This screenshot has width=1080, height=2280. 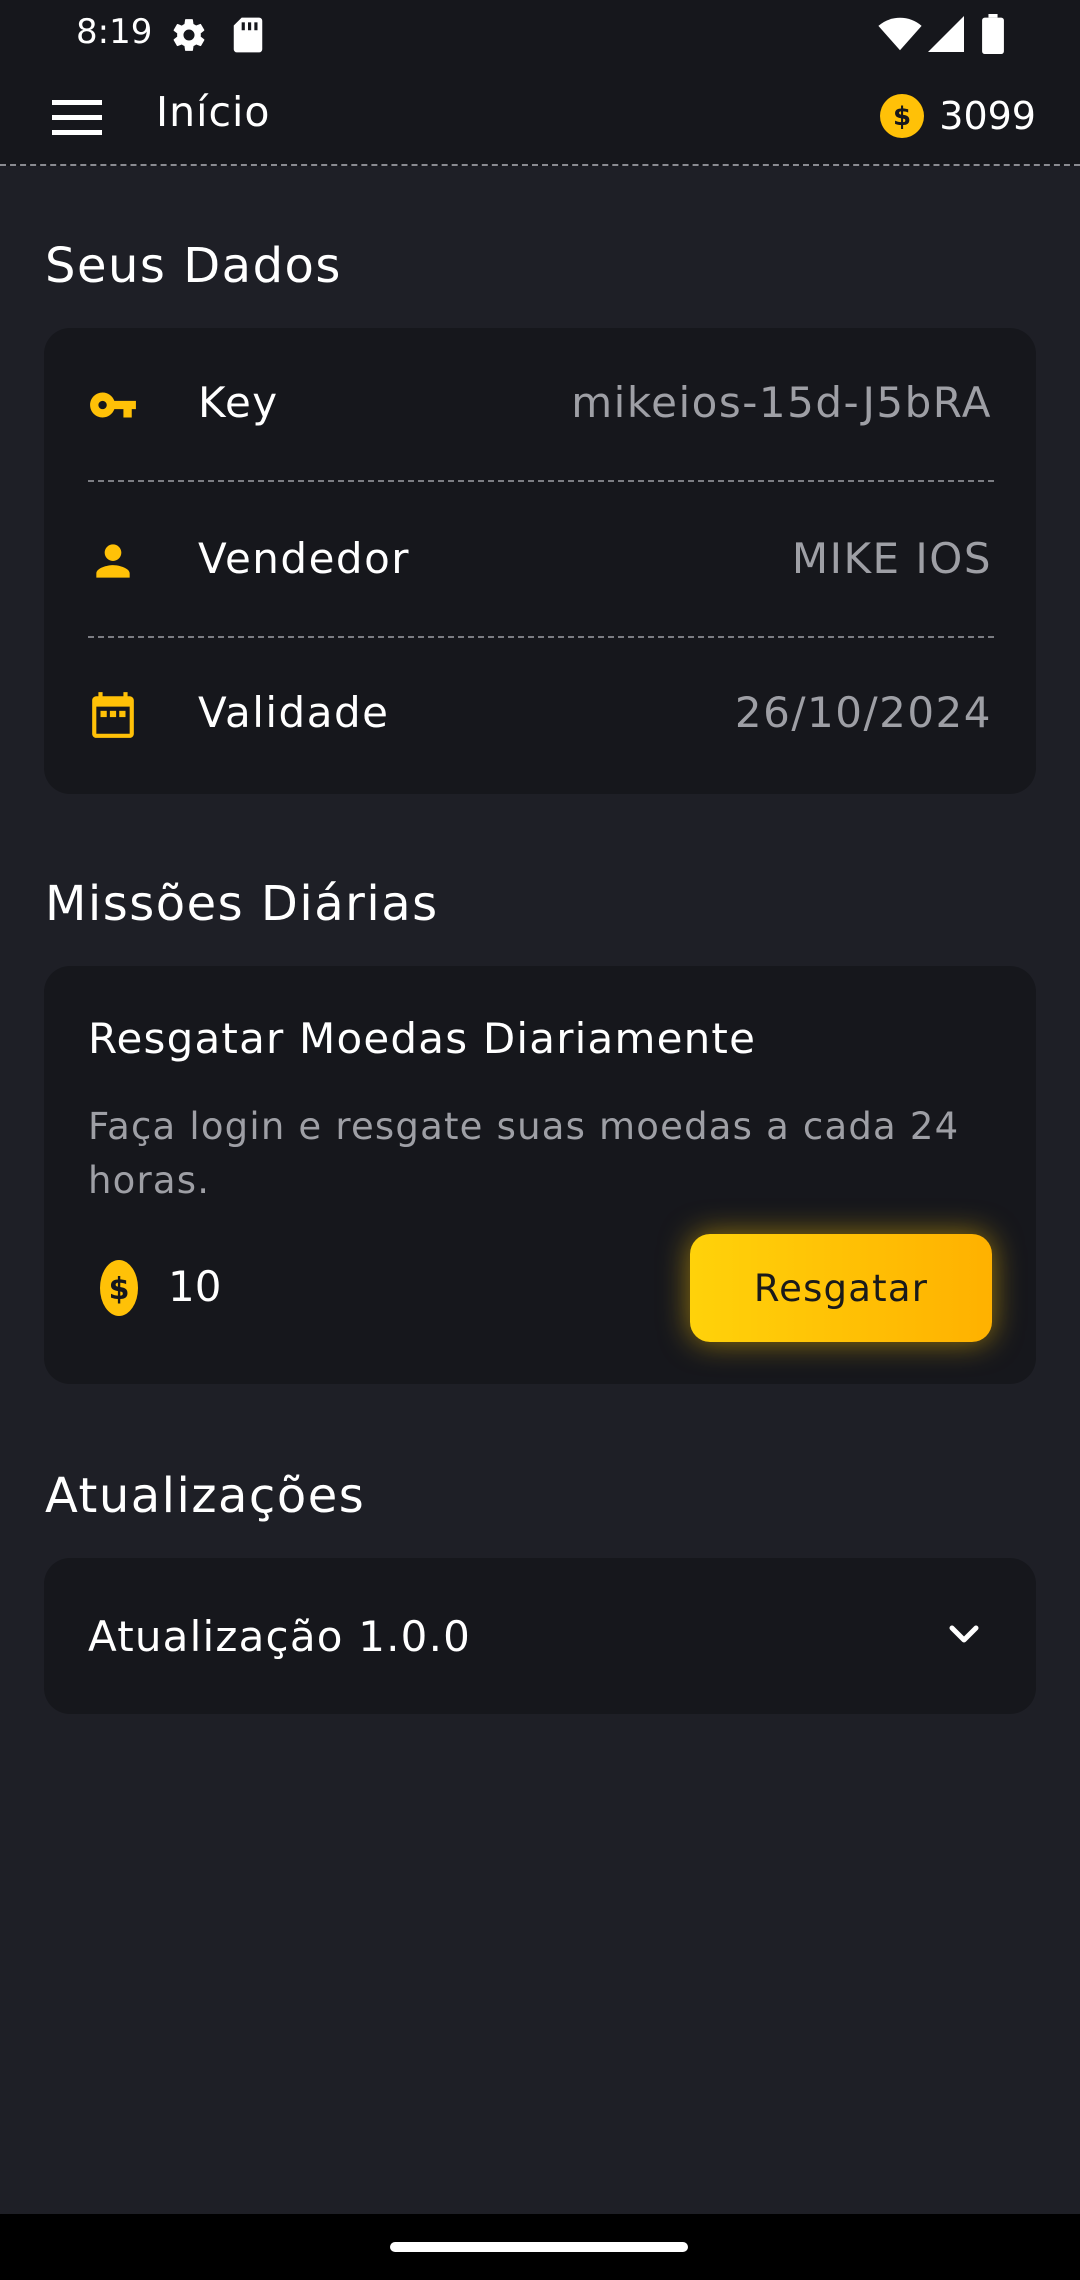 I want to click on update-item: Atualização 1.0.0, so click(x=540, y=1636).